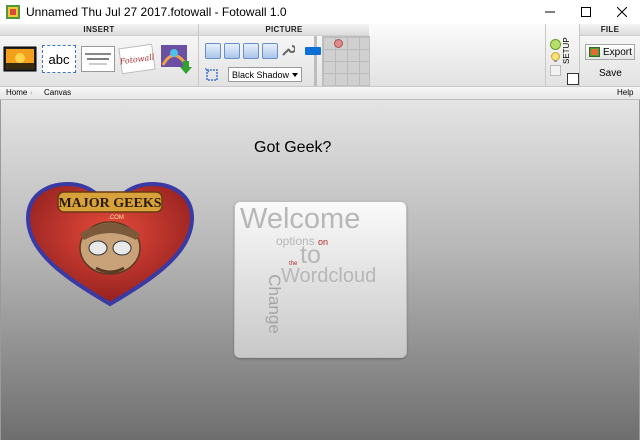 The image size is (640, 440). What do you see at coordinates (99, 30) in the screenshot?
I see `insert-section-header: INSERT` at bounding box center [99, 30].